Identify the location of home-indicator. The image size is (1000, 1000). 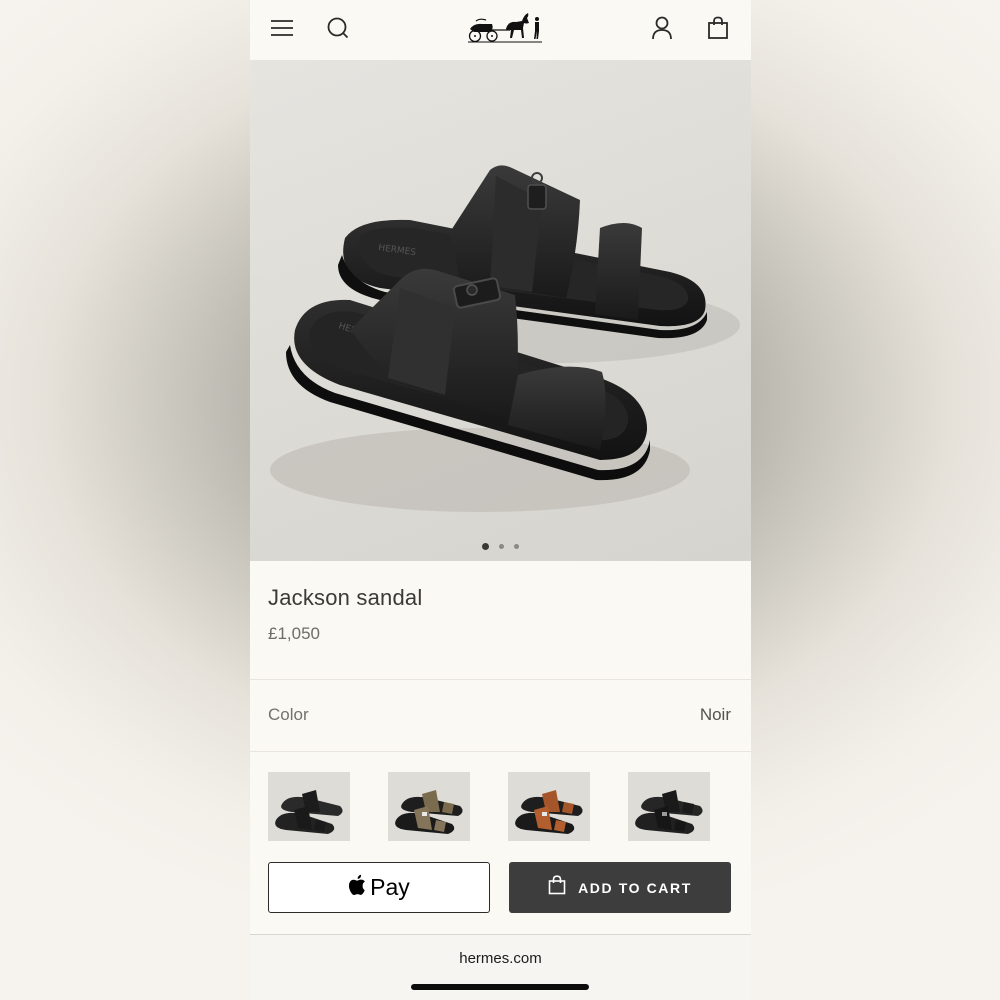
(500, 987).